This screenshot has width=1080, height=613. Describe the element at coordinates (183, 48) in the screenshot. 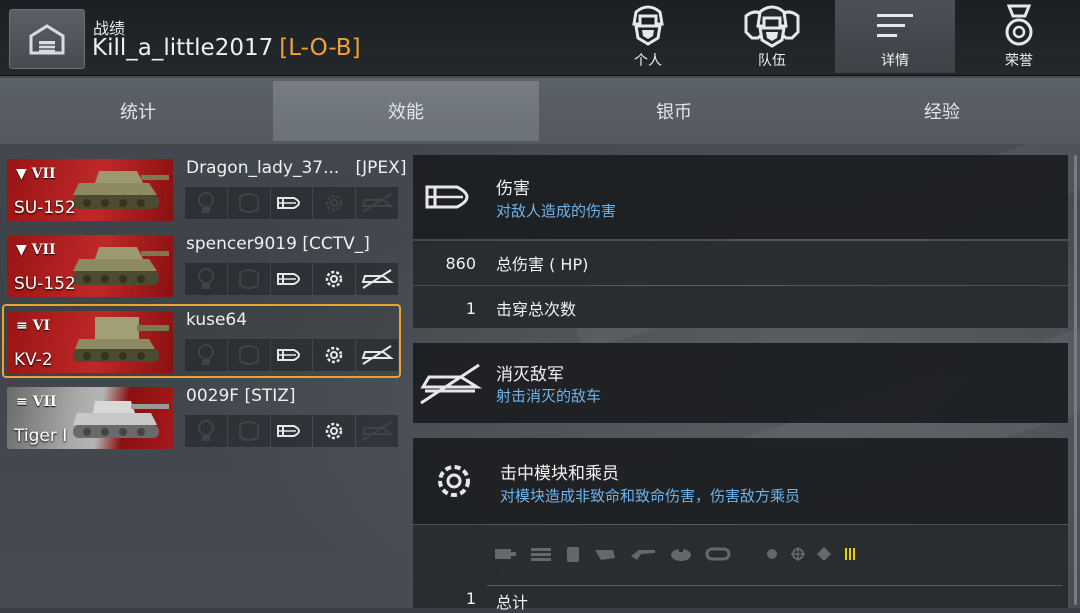

I see `player-name: Kill_a_little2017` at that location.